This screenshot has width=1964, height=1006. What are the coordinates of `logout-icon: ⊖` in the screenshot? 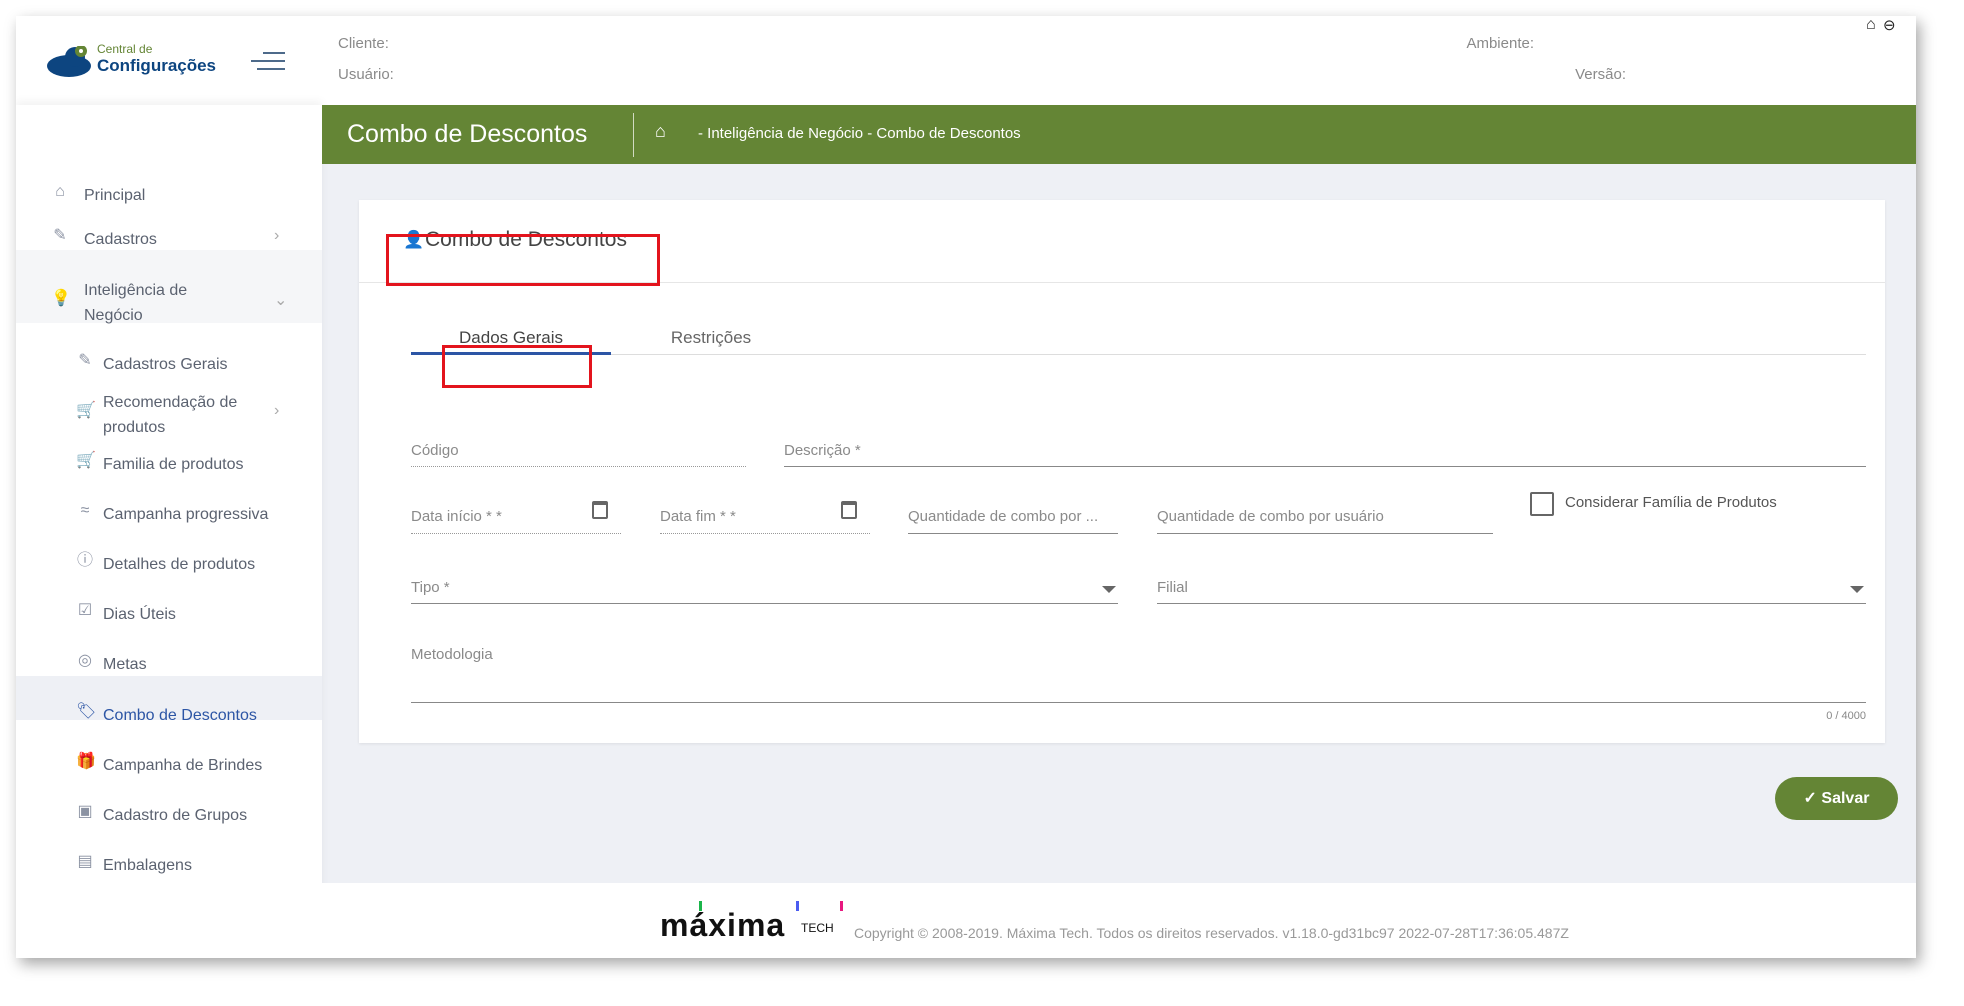 It's located at (1889, 25).